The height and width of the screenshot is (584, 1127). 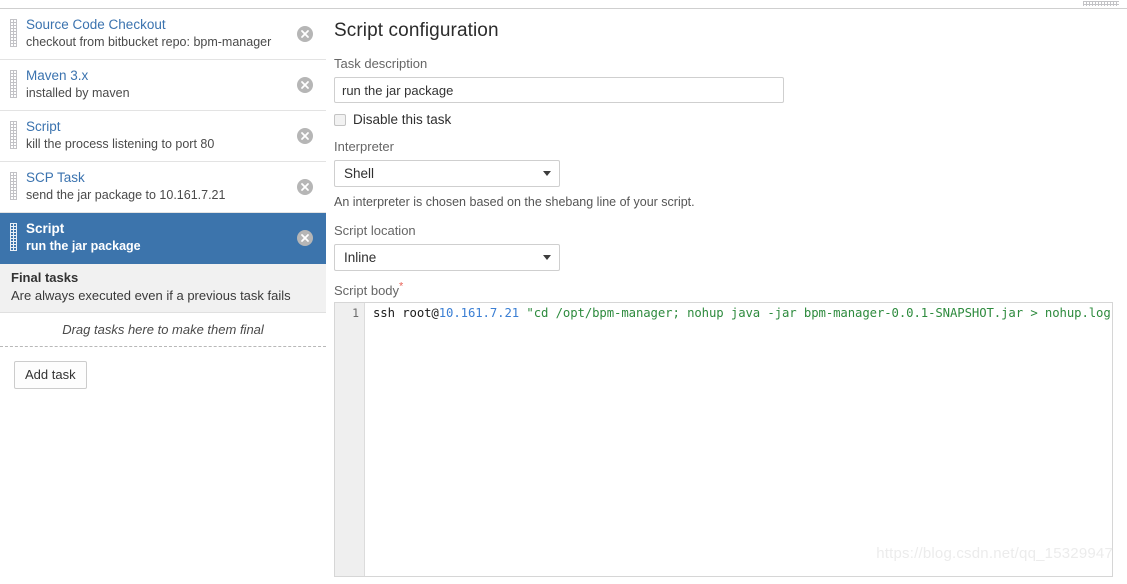 I want to click on task-title: Maven 3.x, so click(x=57, y=75).